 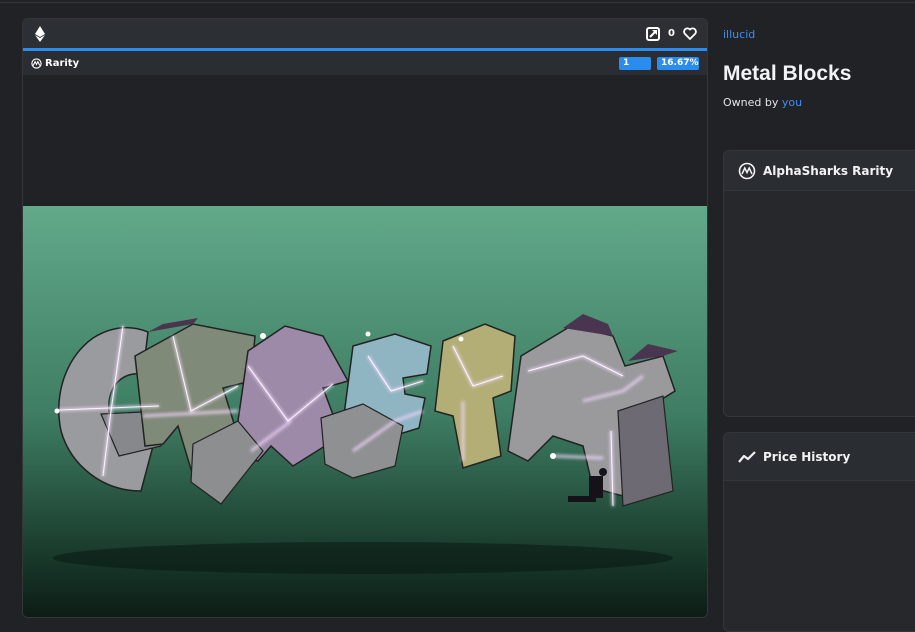 What do you see at coordinates (671, 33) in the screenshot?
I see `favorites-count: 0` at bounding box center [671, 33].